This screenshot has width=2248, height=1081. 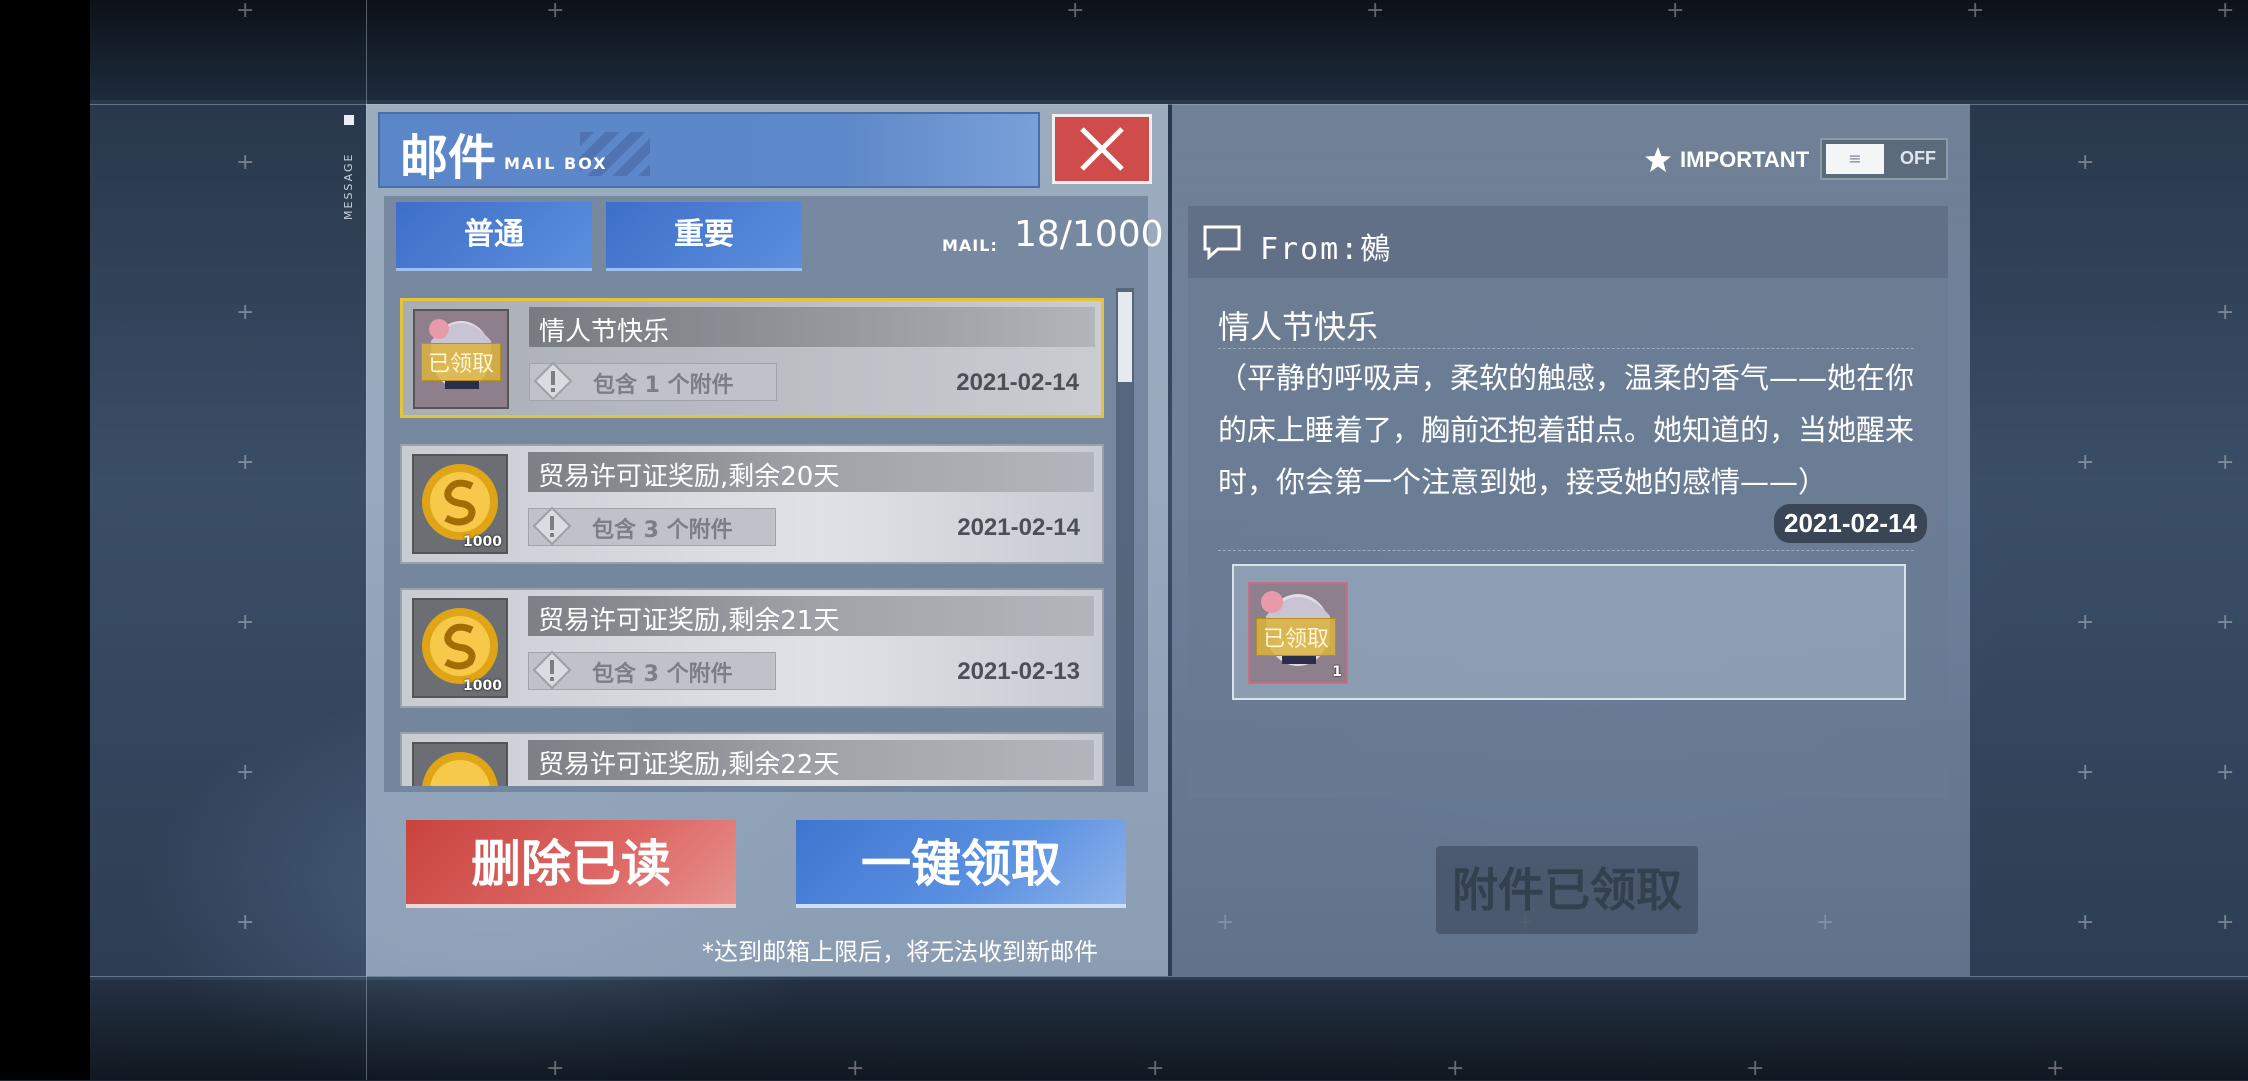 I want to click on mail-title: 贸易许可证奖励,剩余21天, so click(x=689, y=621).